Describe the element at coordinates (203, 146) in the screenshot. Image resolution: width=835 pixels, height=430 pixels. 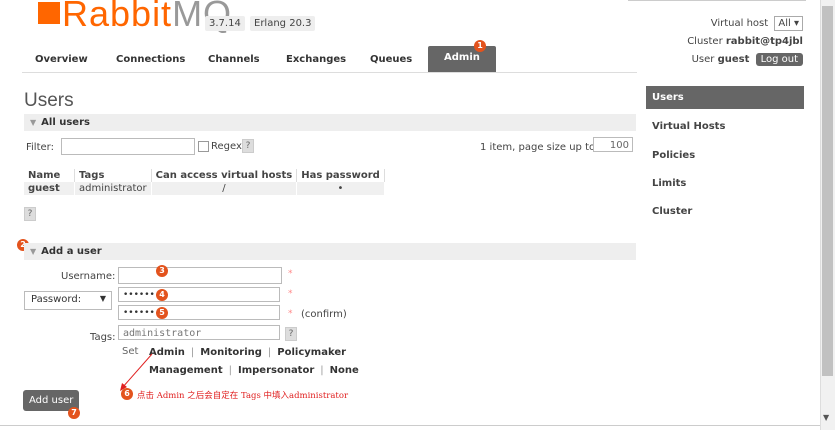
I see `regex-checkbox` at that location.